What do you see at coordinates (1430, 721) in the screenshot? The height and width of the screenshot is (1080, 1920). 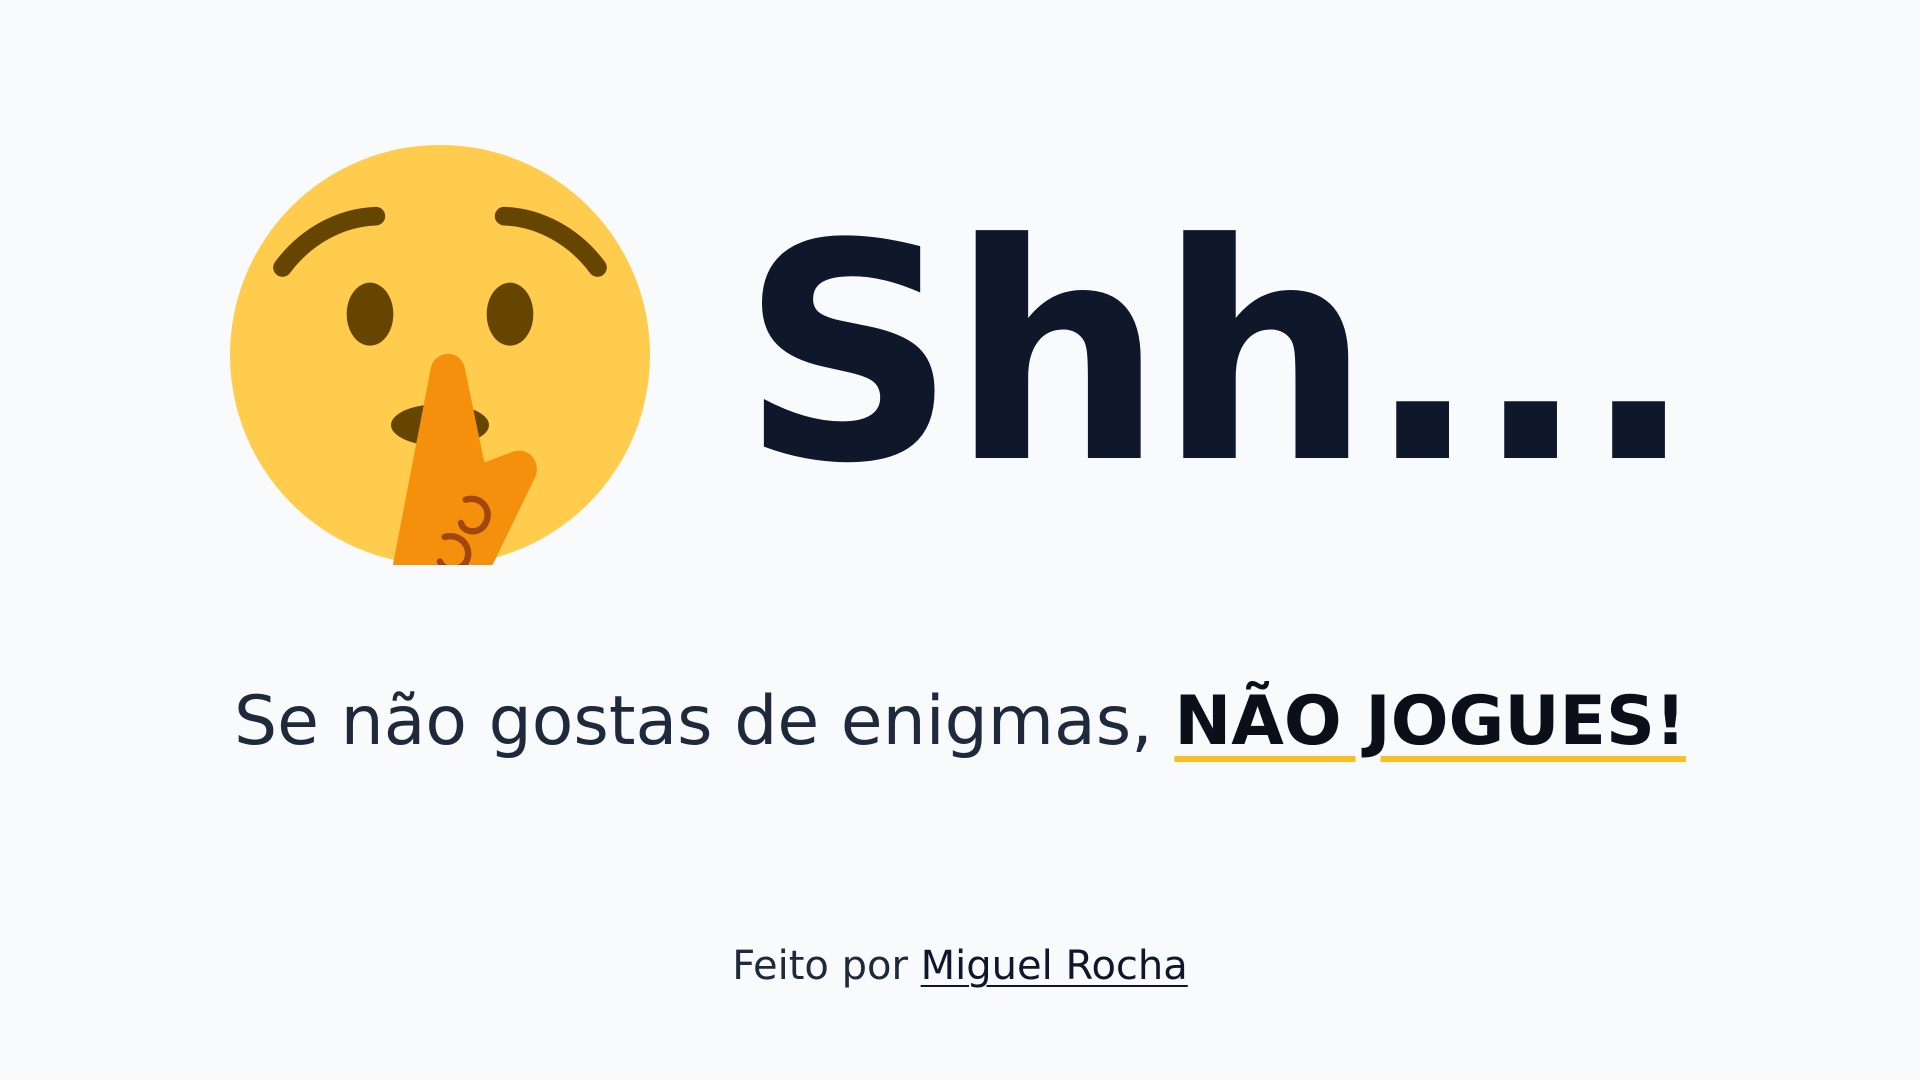 I see `subtitle-emphasis: NÃO JOGUES!` at bounding box center [1430, 721].